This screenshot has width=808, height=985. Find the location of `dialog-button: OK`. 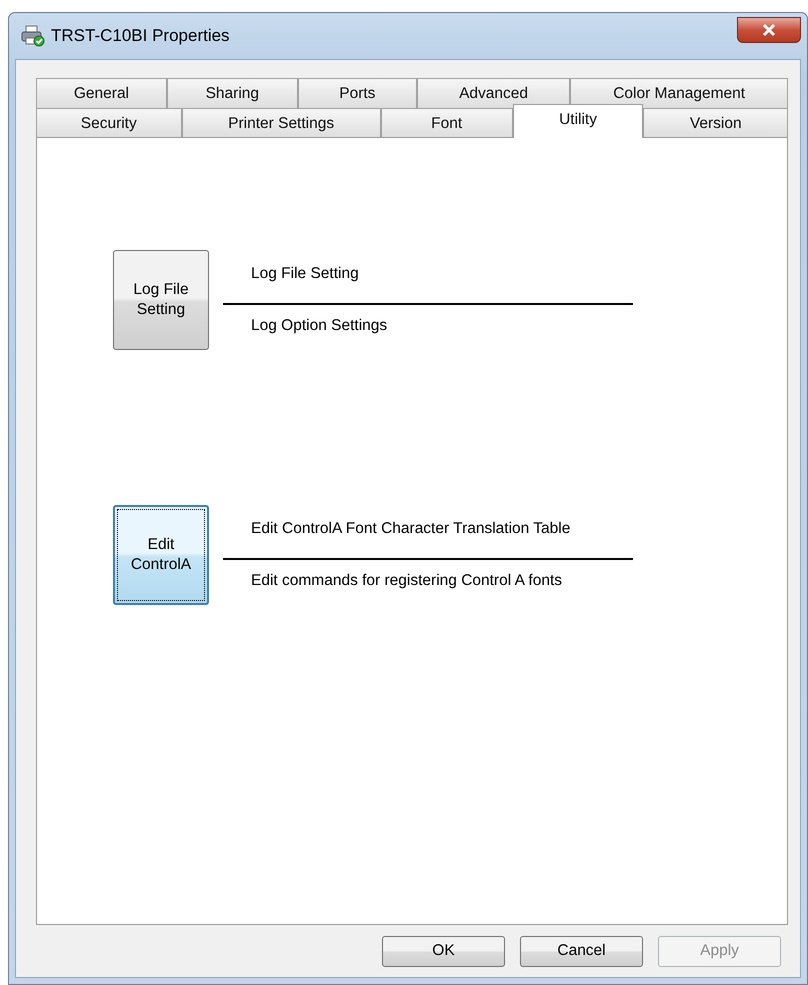

dialog-button: OK is located at coordinates (443, 951).